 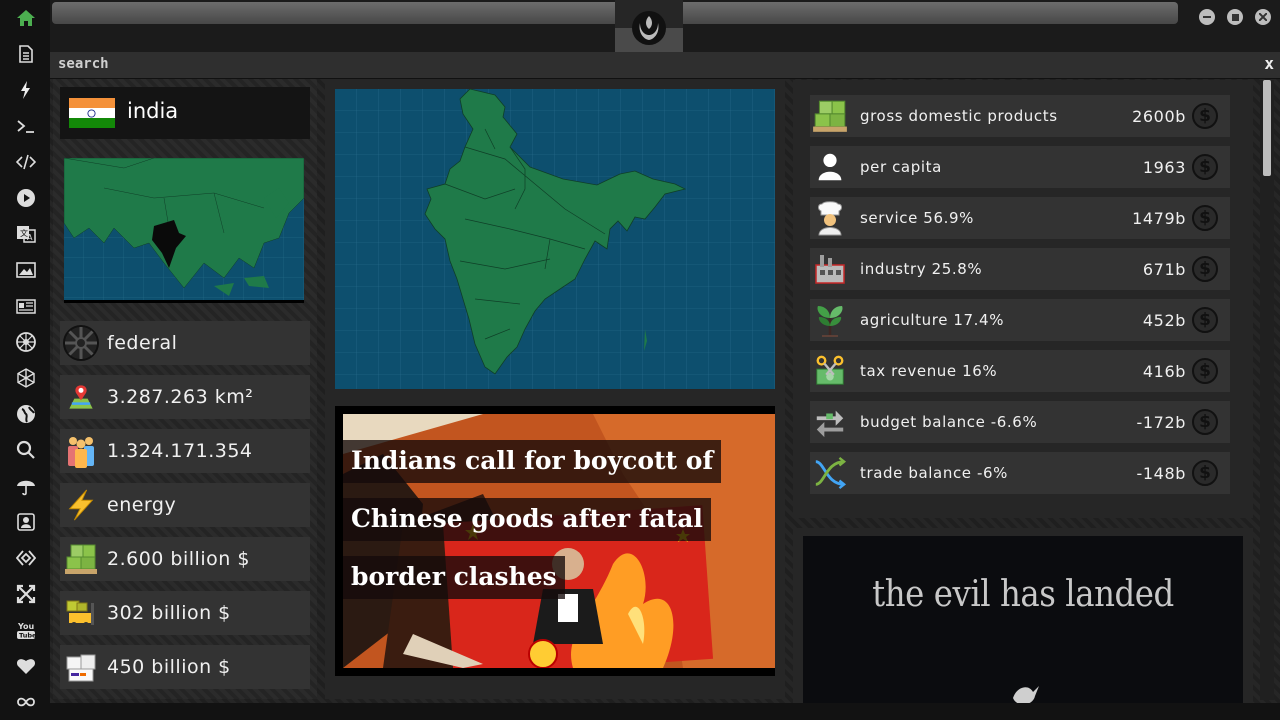 What do you see at coordinates (1267, 128) in the screenshot?
I see `scrollbar-thumb` at bounding box center [1267, 128].